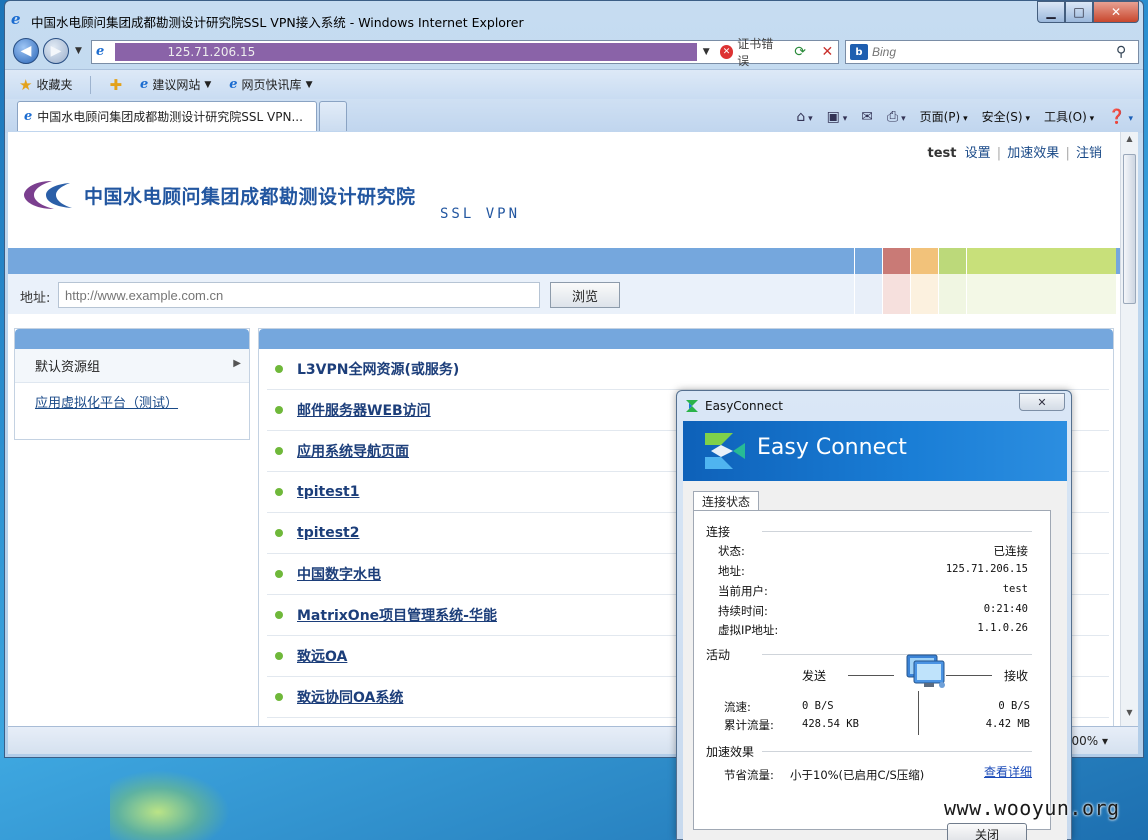  Describe the element at coordinates (56, 51) in the screenshot. I see `forward-button: ▶` at that location.